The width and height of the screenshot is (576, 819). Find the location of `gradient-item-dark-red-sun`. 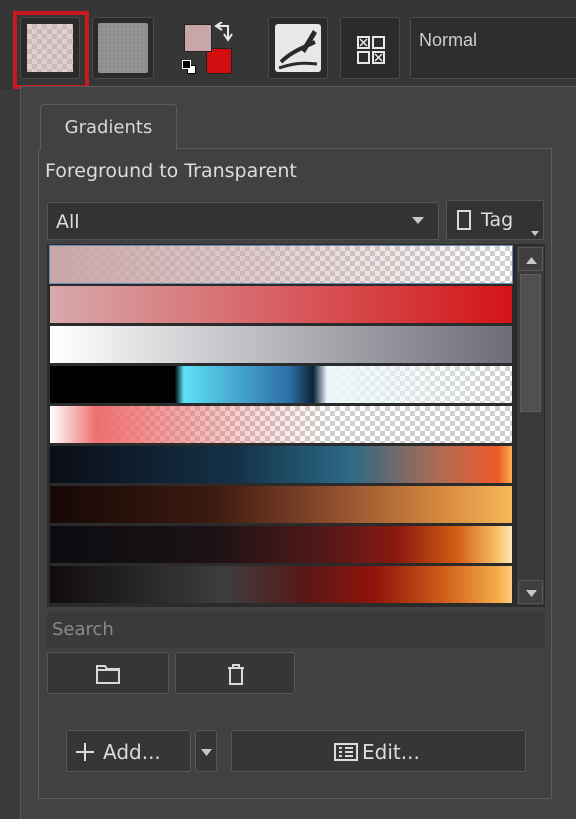

gradient-item-dark-red-sun is located at coordinates (281, 544).